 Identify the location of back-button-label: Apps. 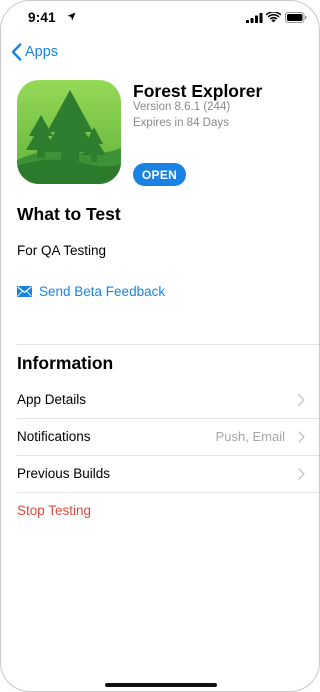
(42, 52).